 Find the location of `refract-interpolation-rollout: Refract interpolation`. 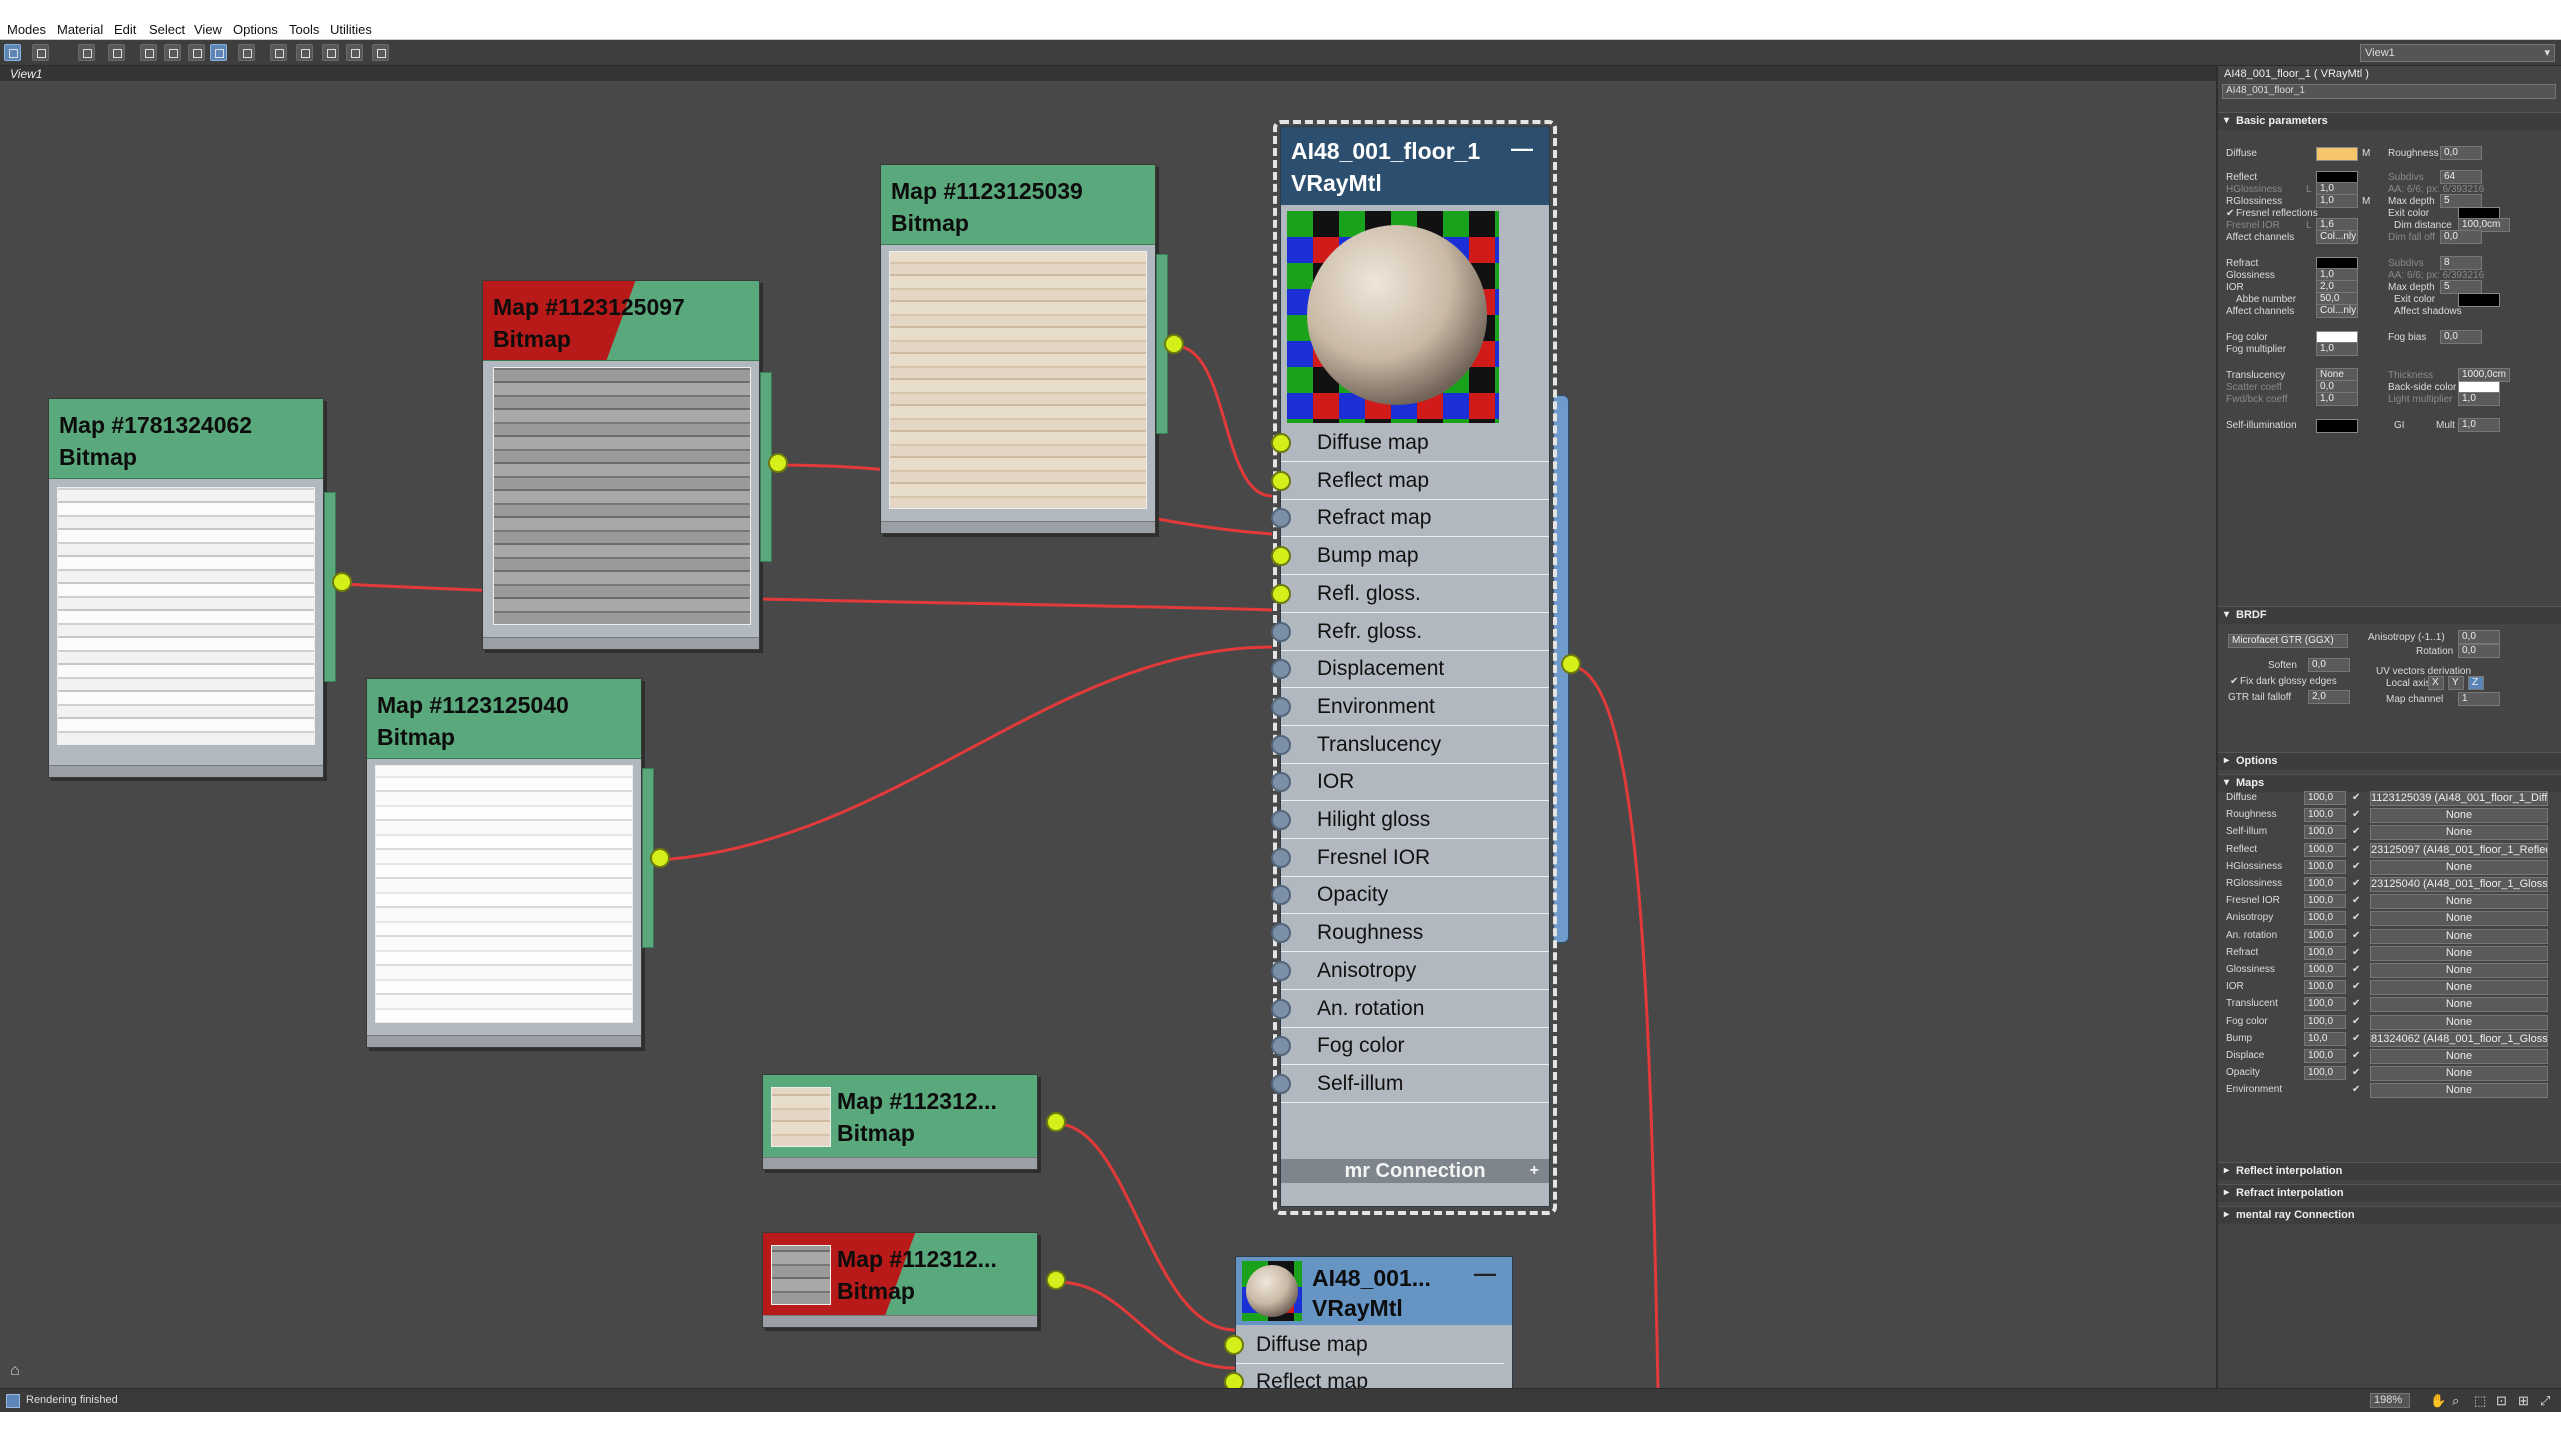

refract-interpolation-rollout: Refract interpolation is located at coordinates (2389, 1193).